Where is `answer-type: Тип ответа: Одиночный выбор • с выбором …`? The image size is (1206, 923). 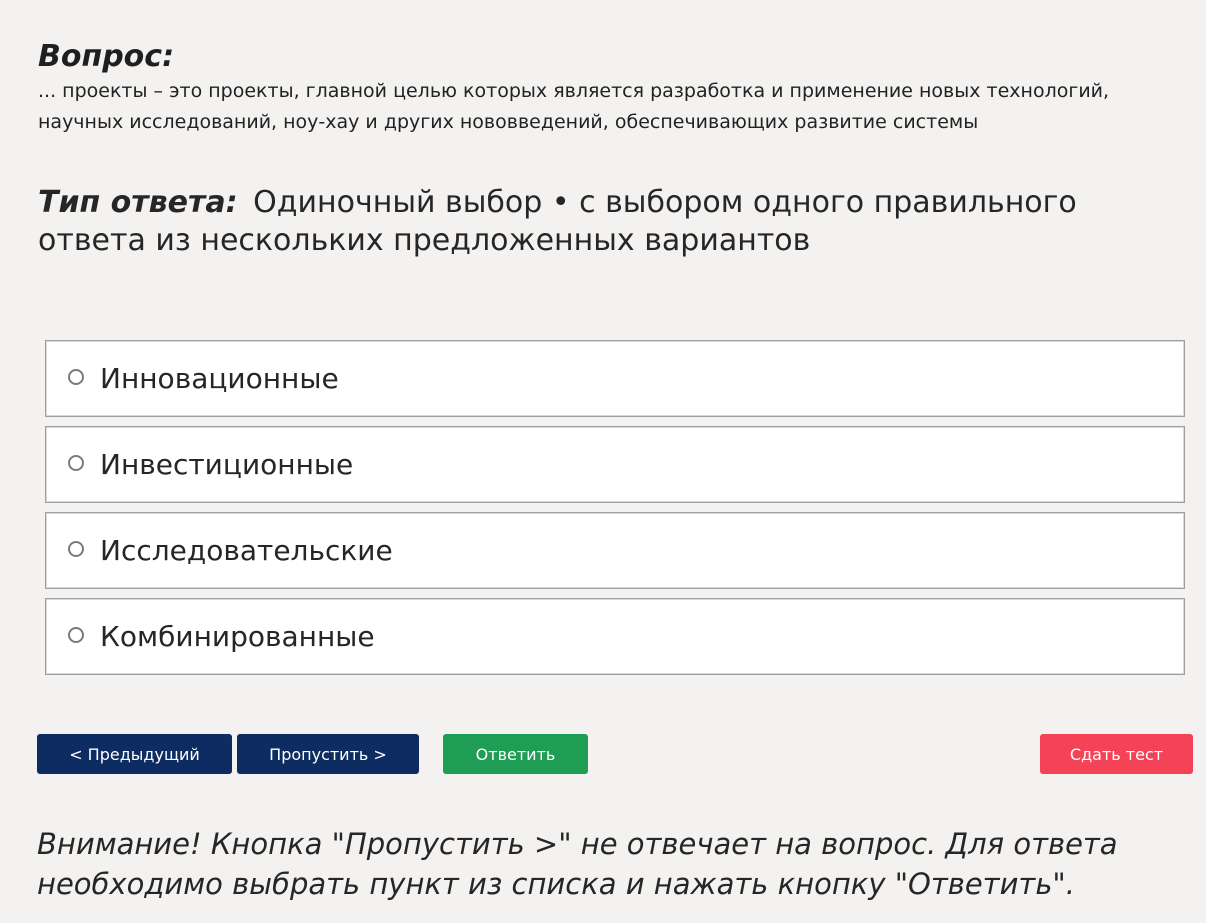
answer-type: Тип ответа: Одиночный выбор • с выбором … is located at coordinates (613, 222).